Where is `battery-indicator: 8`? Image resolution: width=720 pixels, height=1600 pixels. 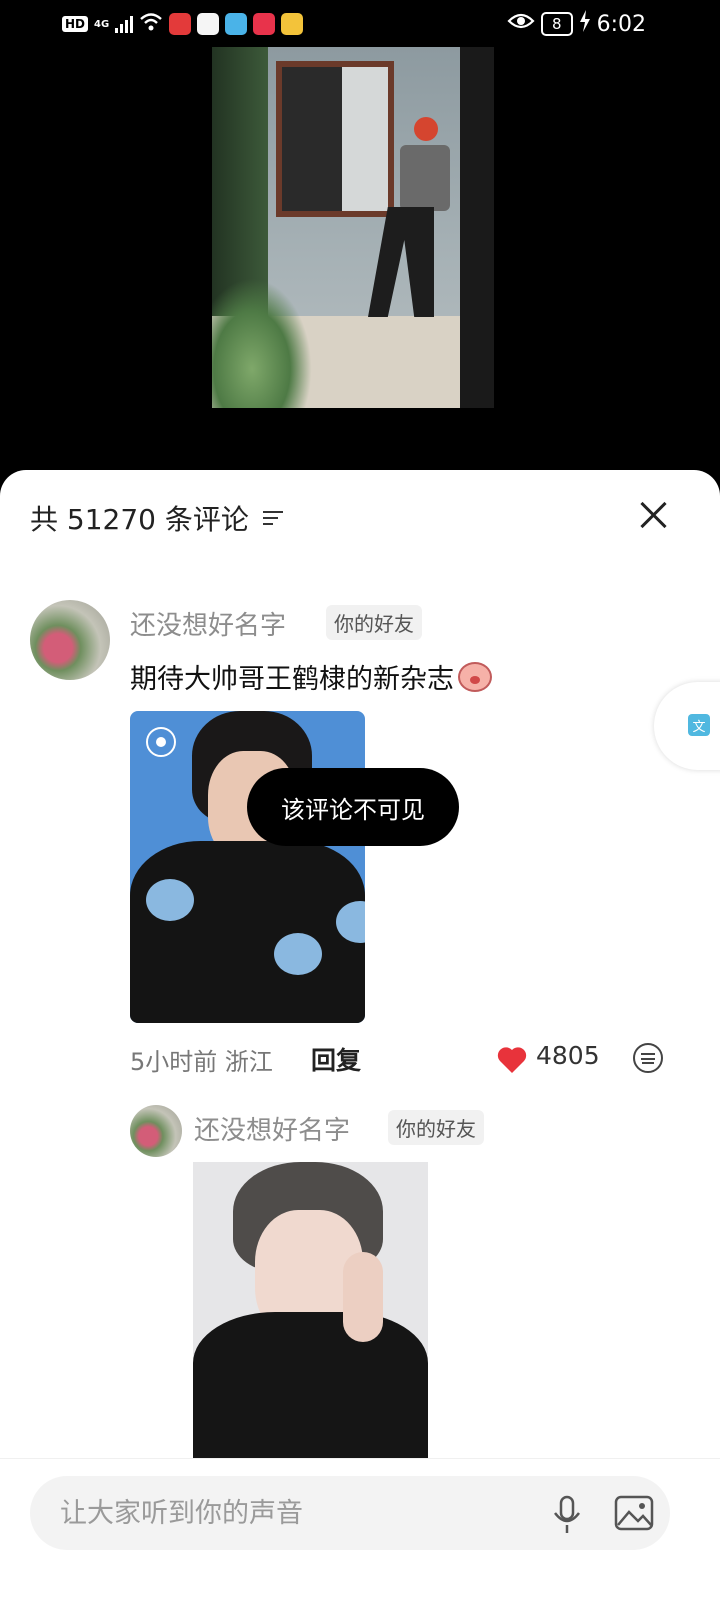
battery-indicator: 8 is located at coordinates (557, 24).